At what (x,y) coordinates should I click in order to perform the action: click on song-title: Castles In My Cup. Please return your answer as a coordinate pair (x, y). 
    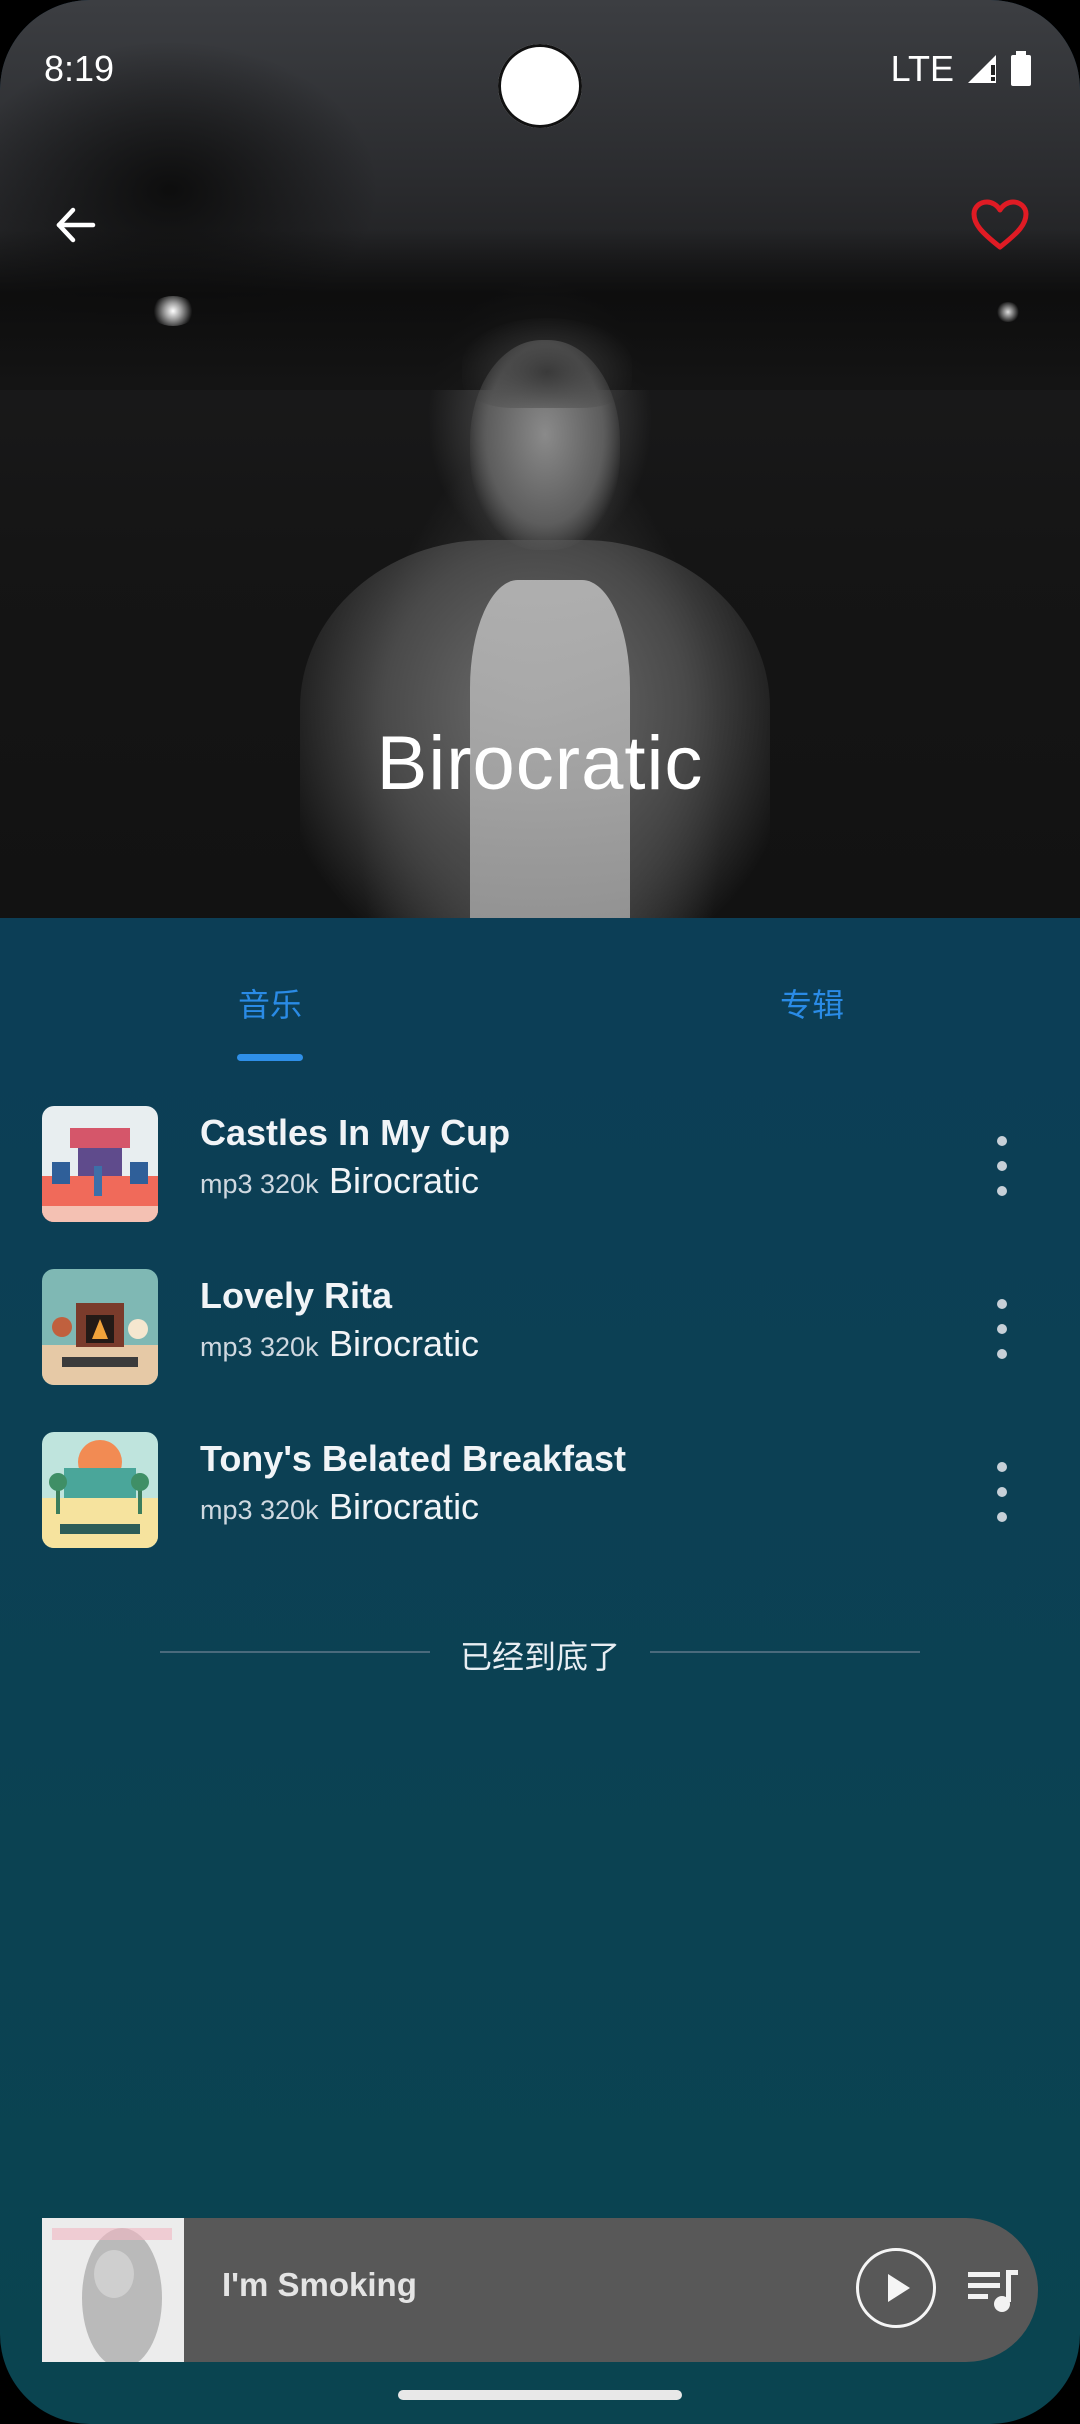
    Looking at the image, I should click on (355, 1132).